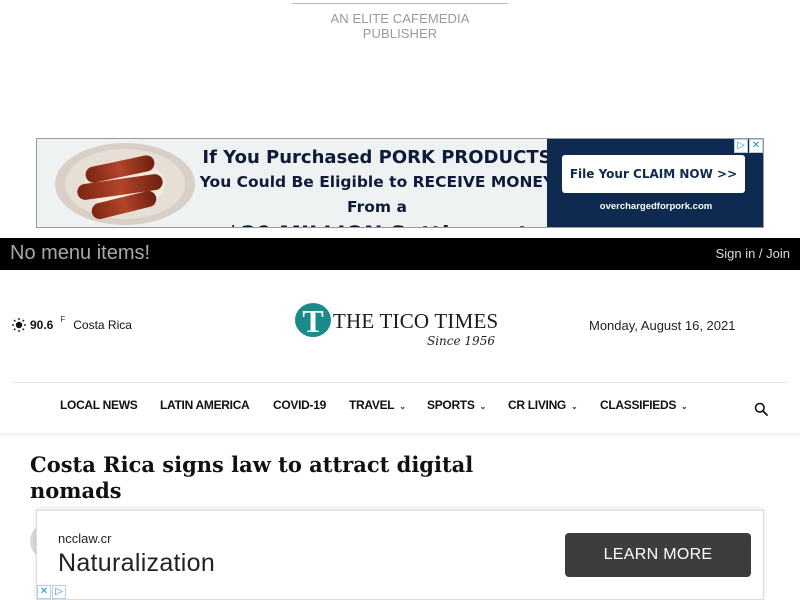 Image resolution: width=800 pixels, height=600 pixels. Describe the element at coordinates (377, 223) in the screenshot. I see `ad-line-3: $20 MILLION Settlement` at that location.